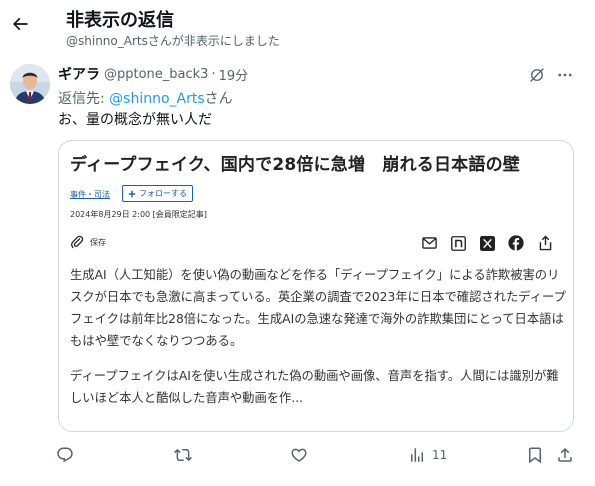  Describe the element at coordinates (156, 99) in the screenshot. I see `reply-handle-link: @shinno_Arts` at that location.